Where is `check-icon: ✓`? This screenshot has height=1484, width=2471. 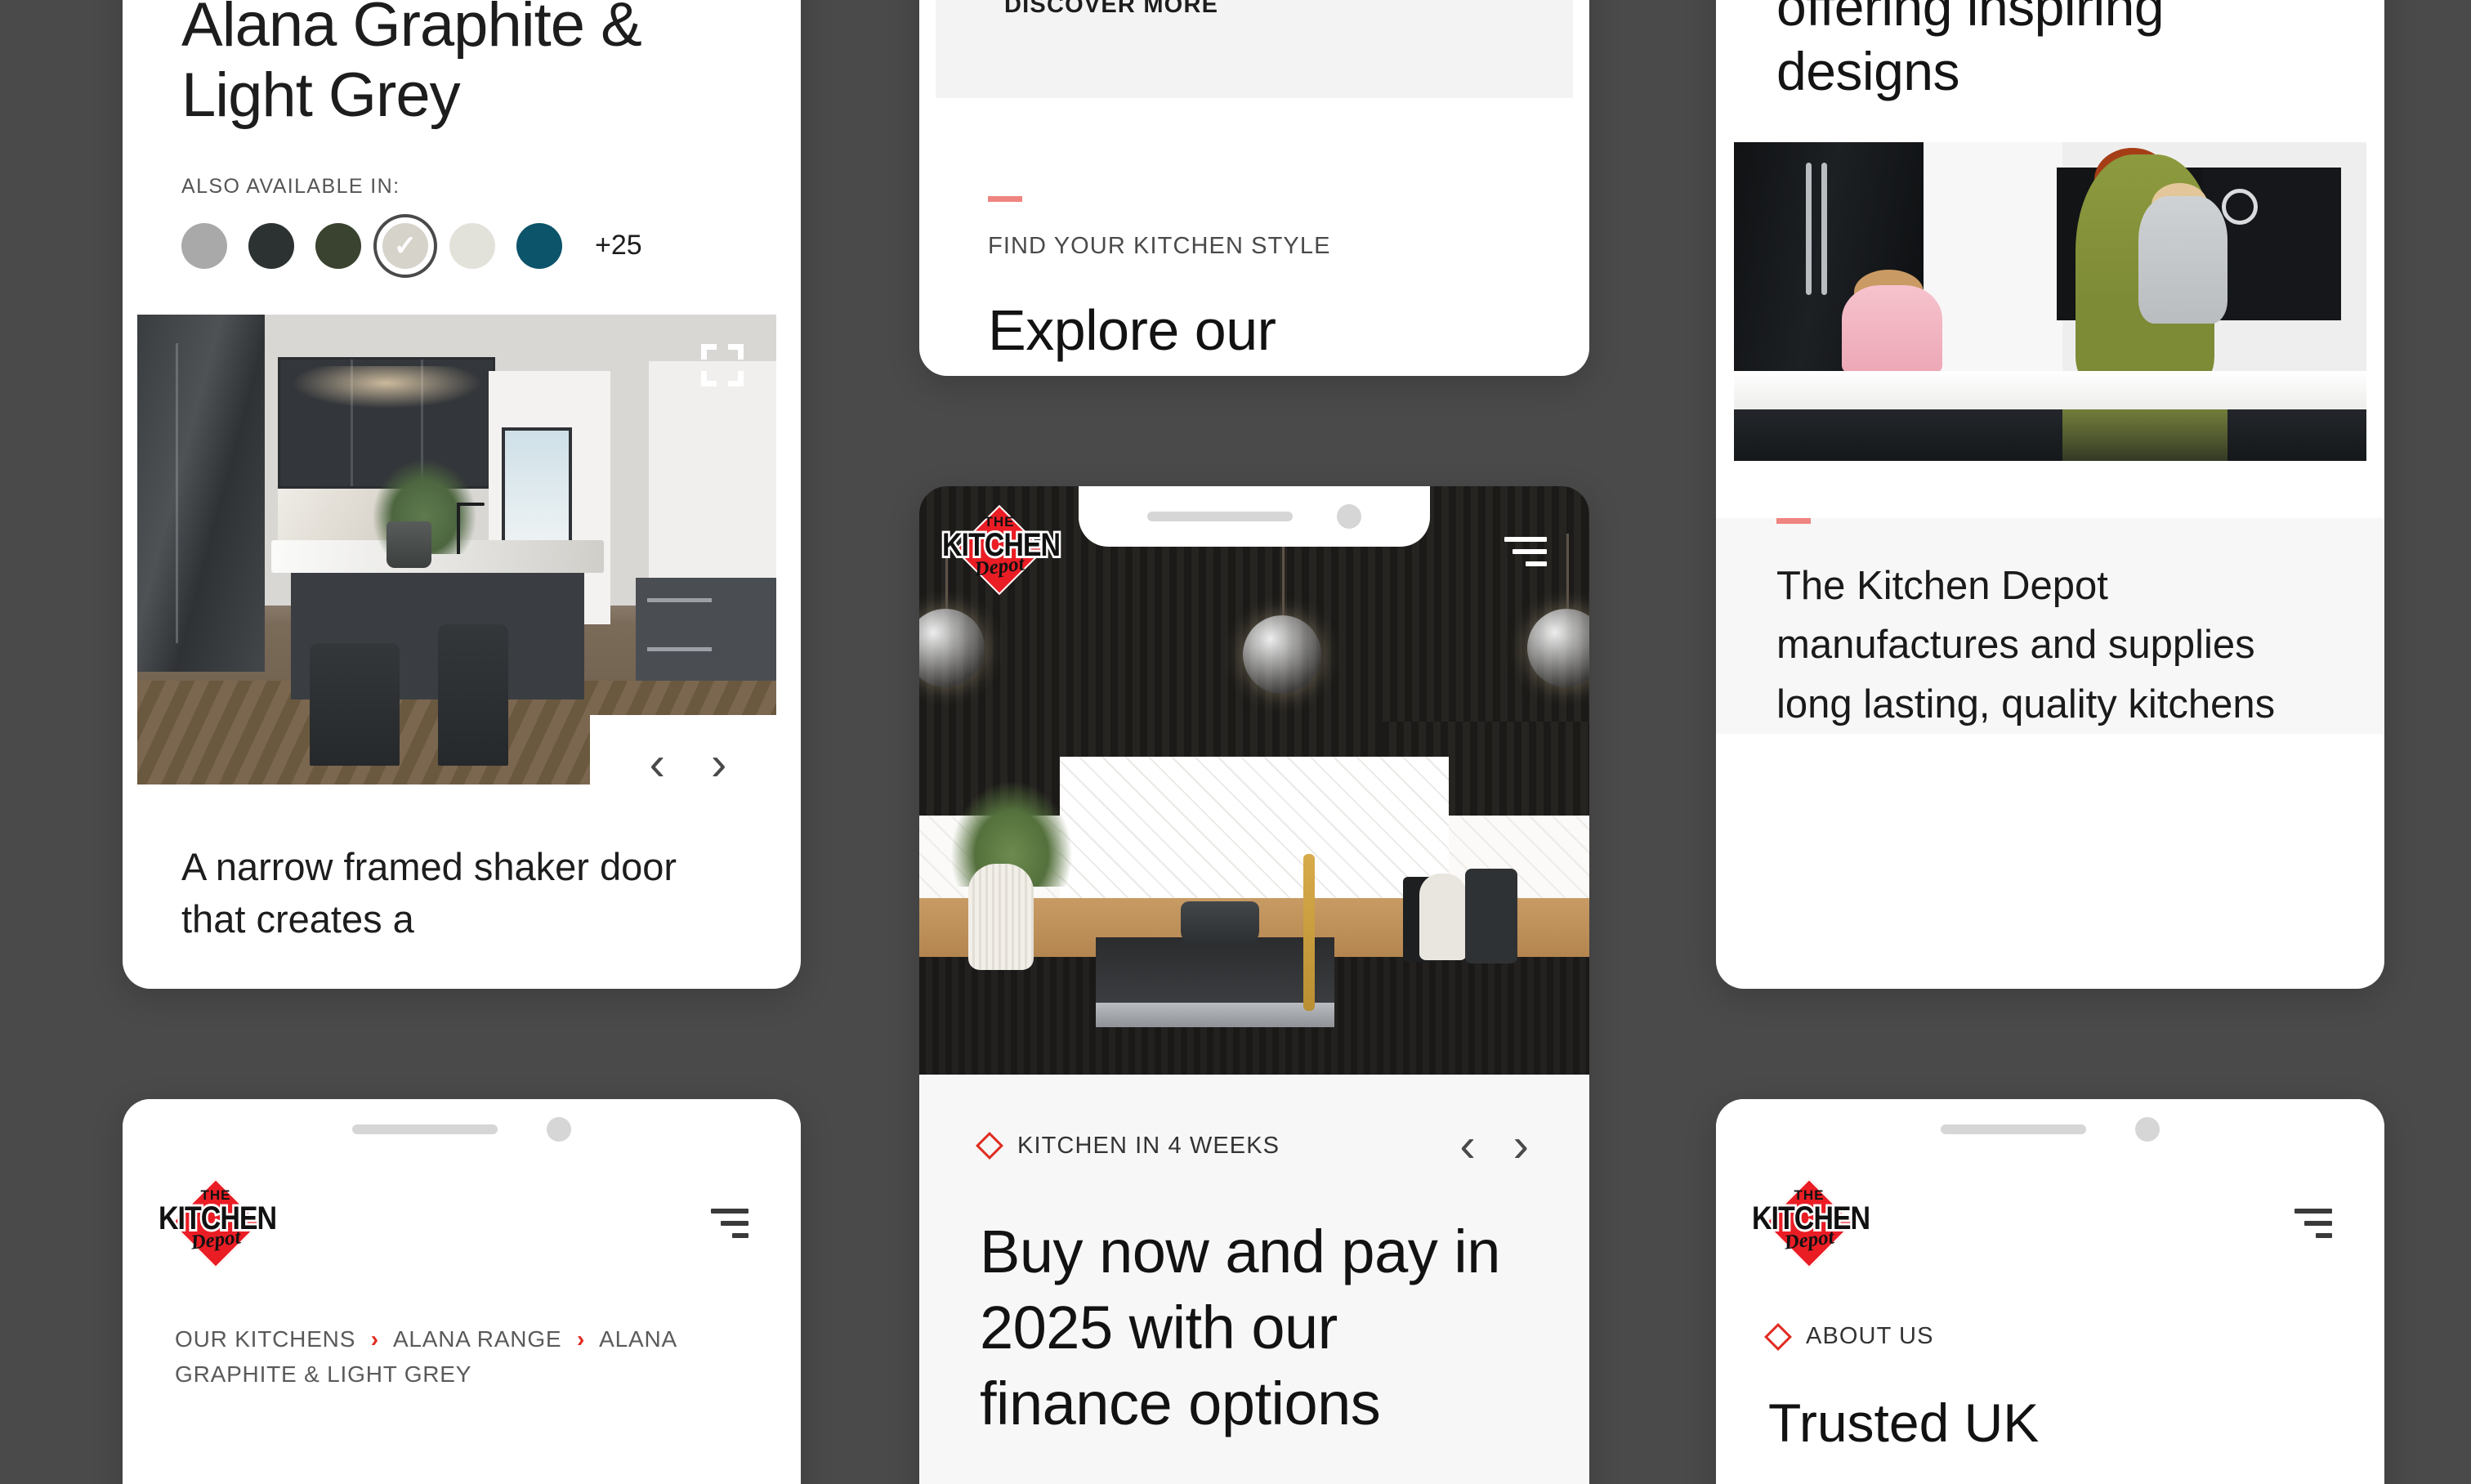
check-icon: ✓ is located at coordinates (405, 245).